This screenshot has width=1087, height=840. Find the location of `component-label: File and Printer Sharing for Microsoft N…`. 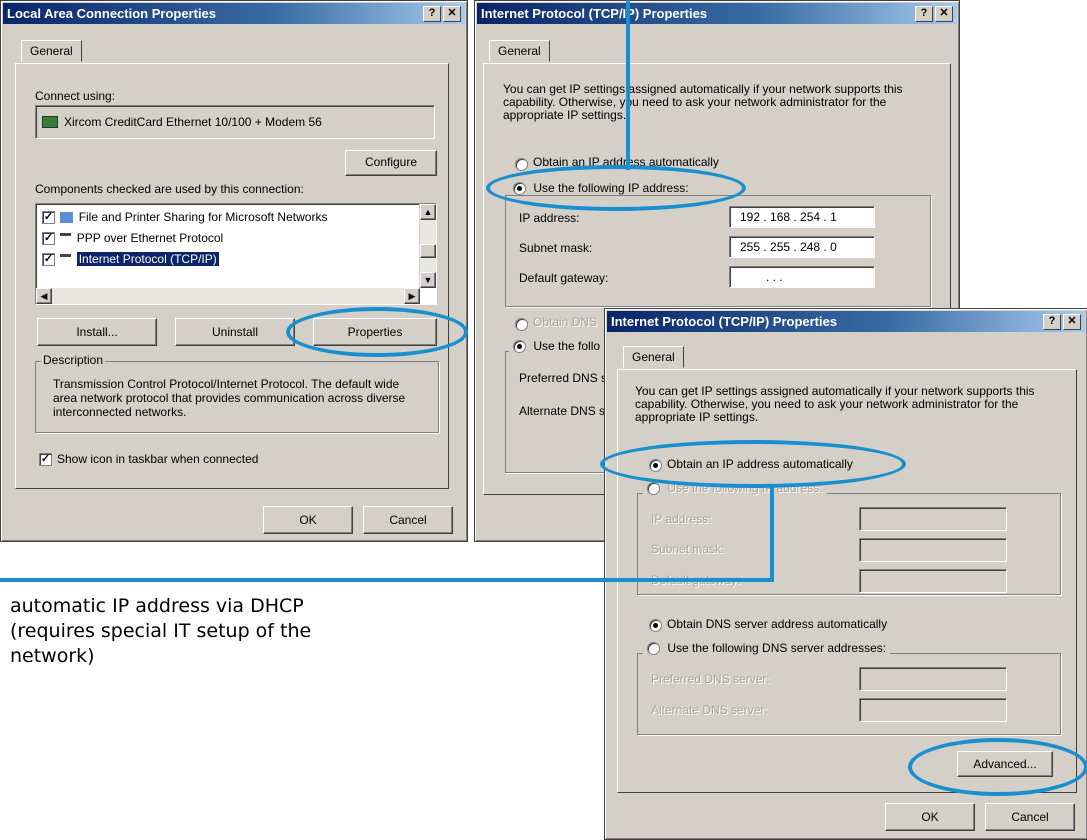

component-label: File and Printer Sharing for Microsoft N… is located at coordinates (203, 217).